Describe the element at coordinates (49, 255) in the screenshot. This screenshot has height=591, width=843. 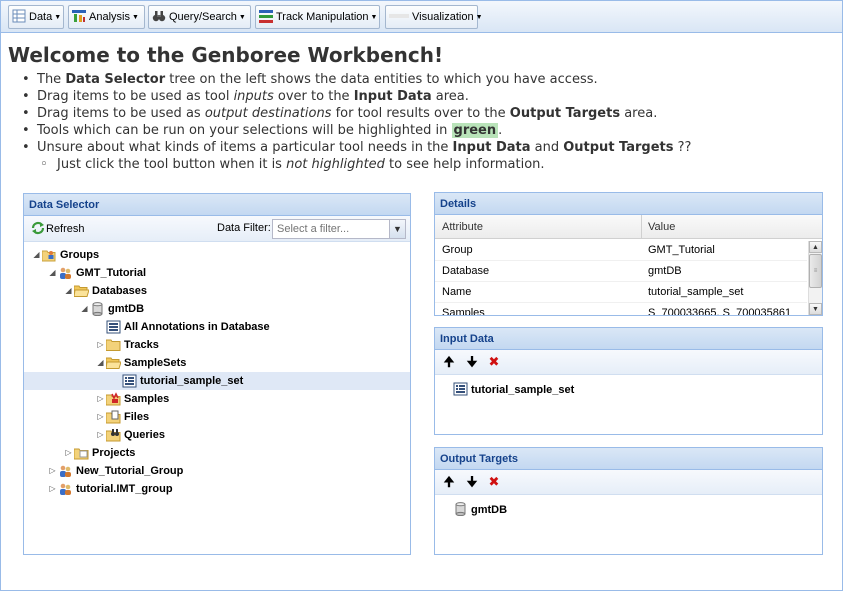
I see `groups-folder-icon` at that location.